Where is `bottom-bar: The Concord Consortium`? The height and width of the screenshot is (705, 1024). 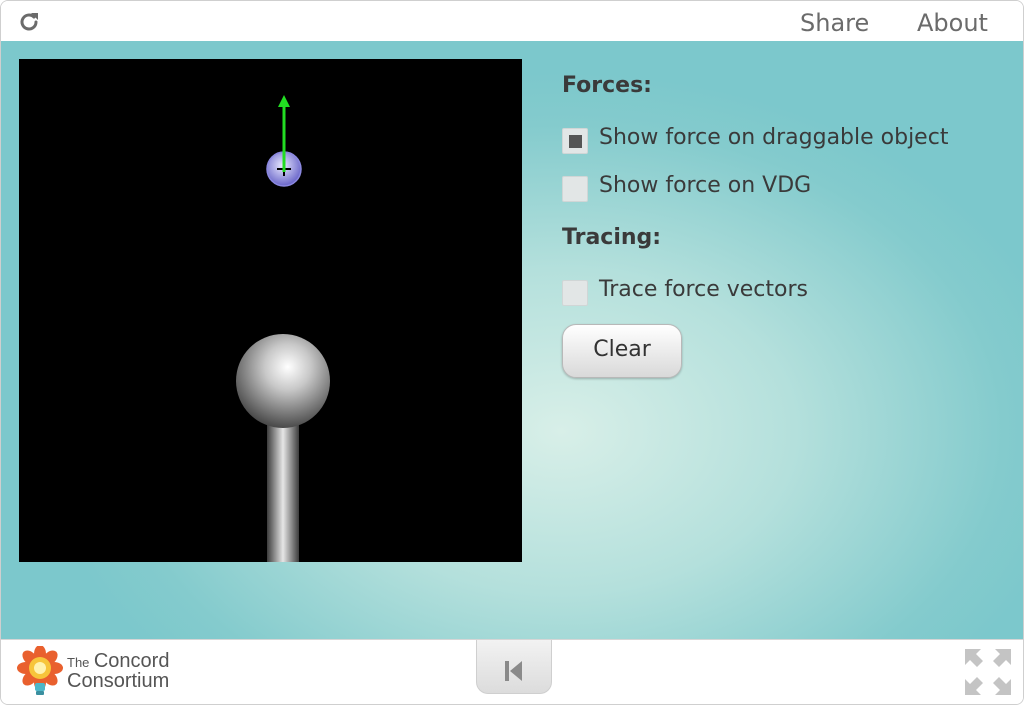 bottom-bar: The Concord Consortium is located at coordinates (512, 671).